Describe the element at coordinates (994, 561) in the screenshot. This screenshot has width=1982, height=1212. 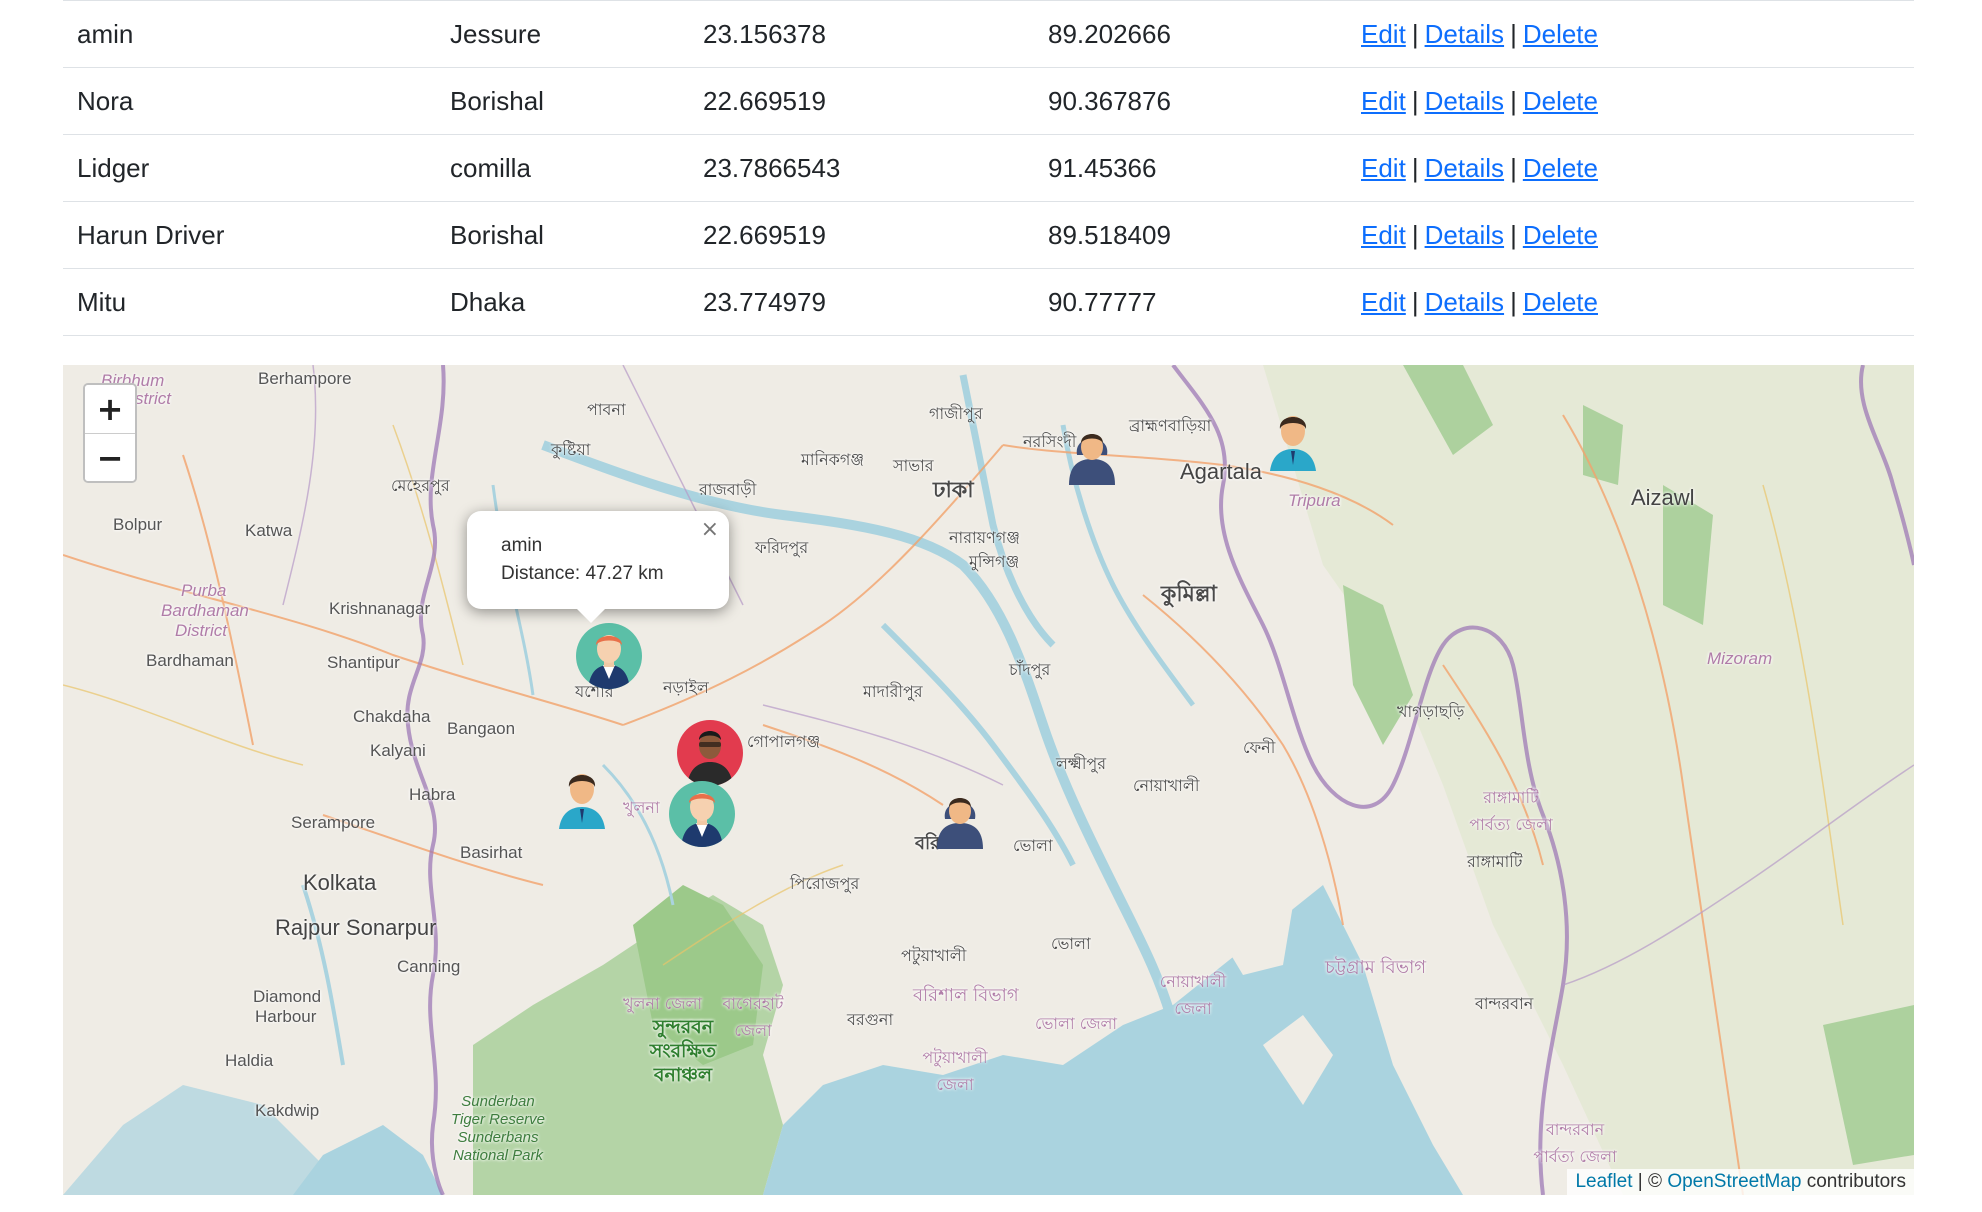
I see `place-munshiganj: মুন্সিগঞ্জ` at that location.